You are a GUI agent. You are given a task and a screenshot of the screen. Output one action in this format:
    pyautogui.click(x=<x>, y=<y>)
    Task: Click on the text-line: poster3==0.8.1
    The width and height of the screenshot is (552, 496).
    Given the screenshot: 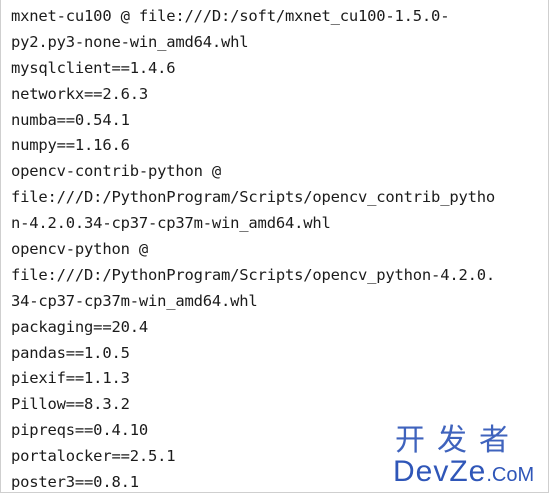 What is the action you would take?
    pyautogui.click(x=75, y=482)
    